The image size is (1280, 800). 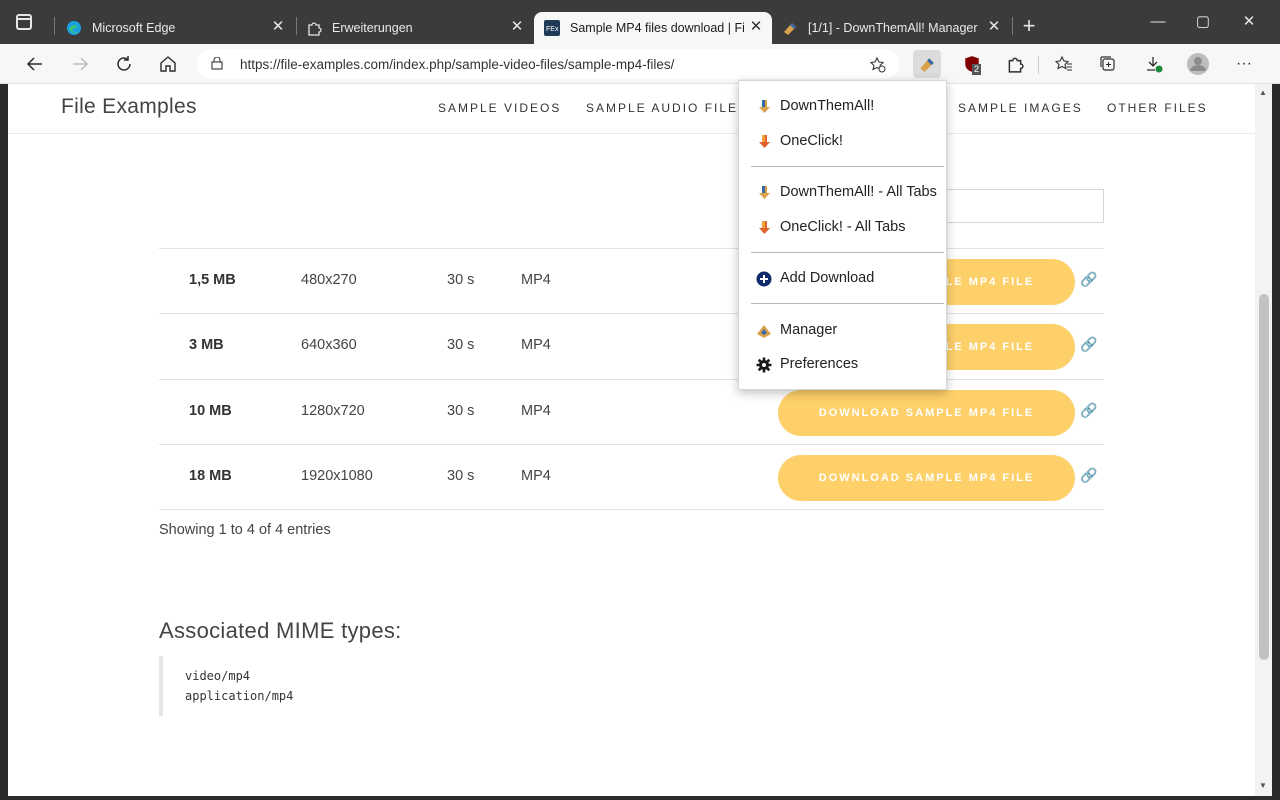 I want to click on page-scrollbar: ▲ ▼, so click(x=1263, y=440).